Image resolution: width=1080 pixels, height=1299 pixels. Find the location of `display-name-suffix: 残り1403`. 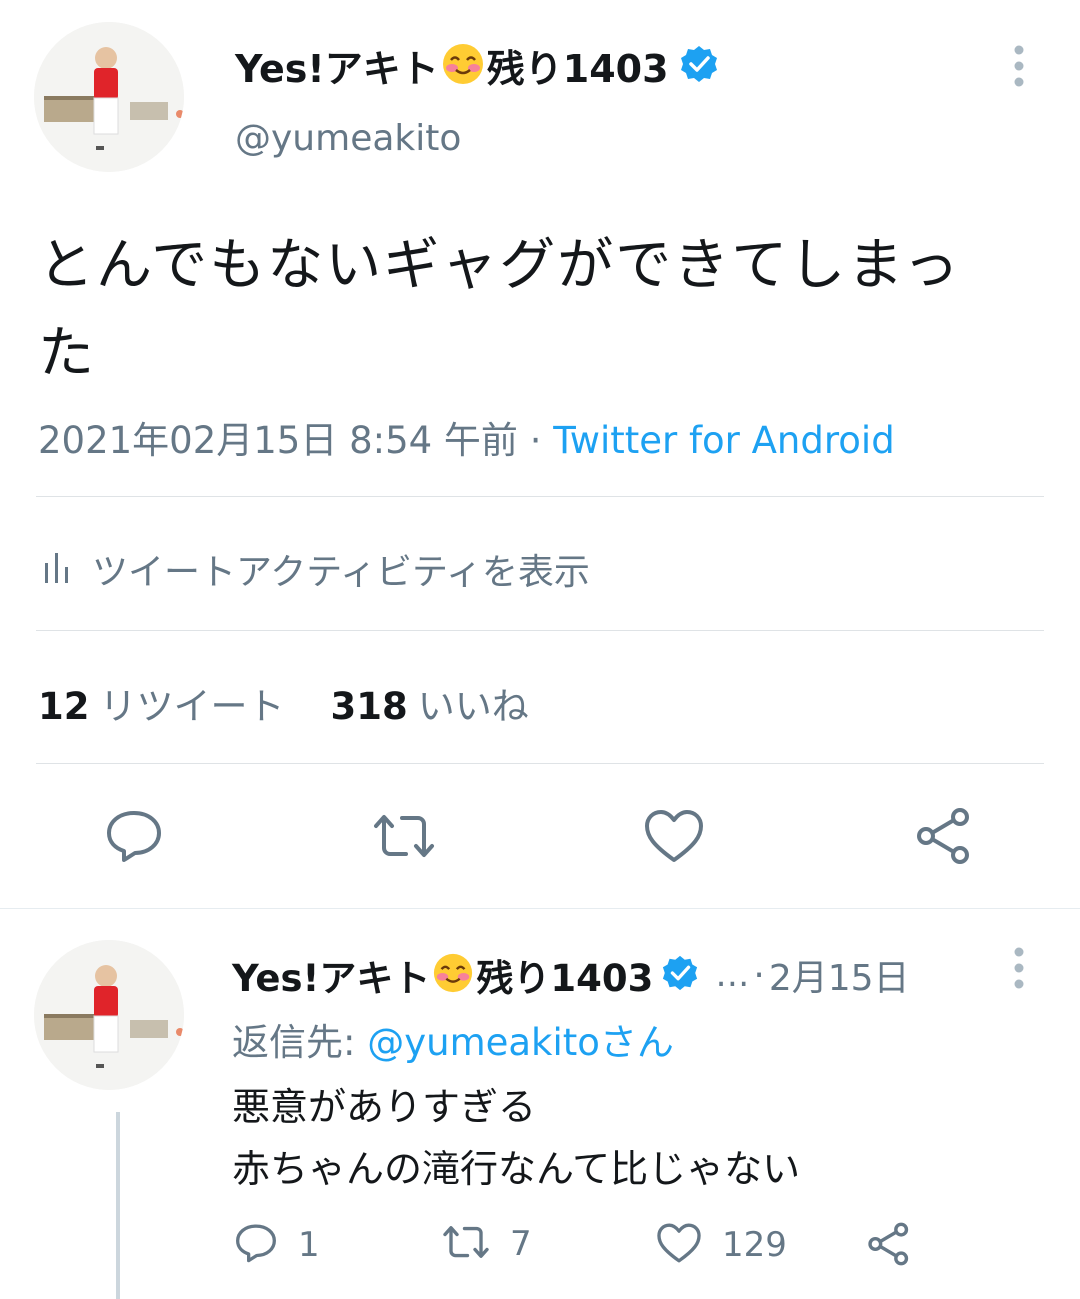

display-name-suffix: 残り1403 is located at coordinates (577, 69).